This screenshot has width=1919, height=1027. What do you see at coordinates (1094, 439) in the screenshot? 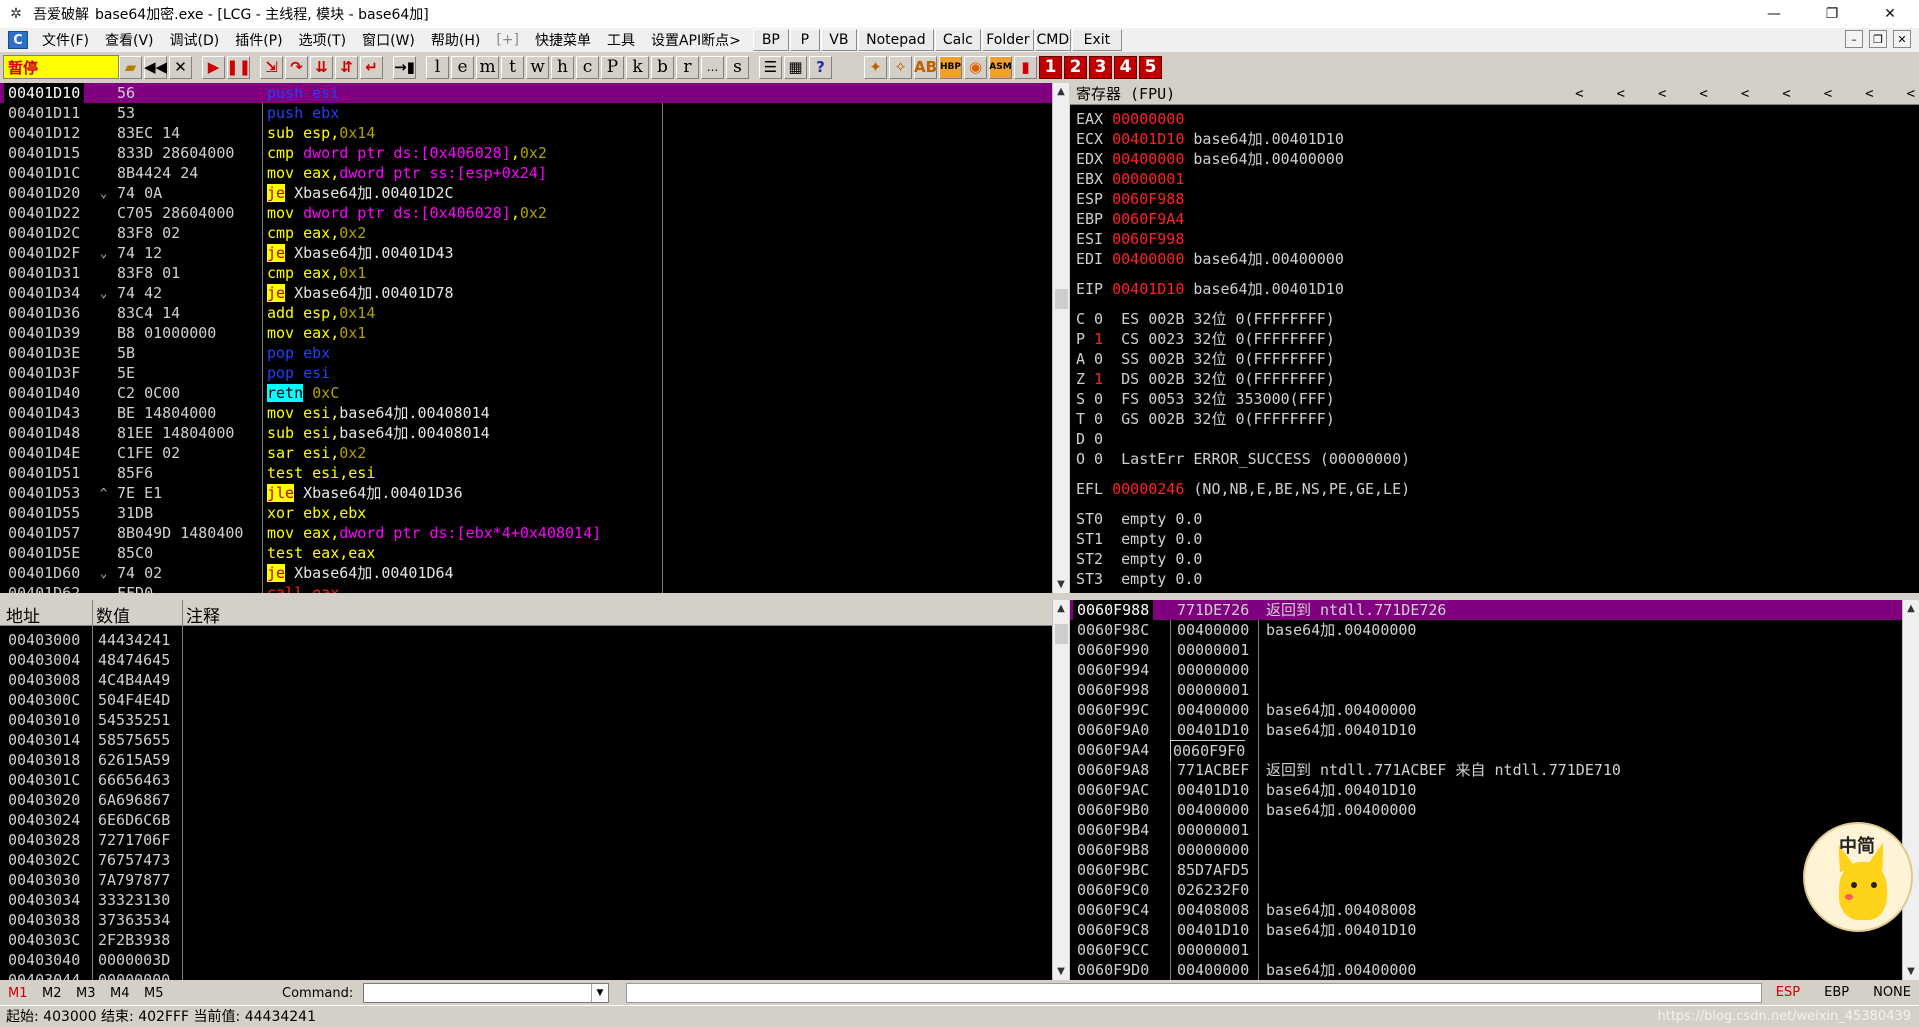
I see `register-line: D 0` at bounding box center [1094, 439].